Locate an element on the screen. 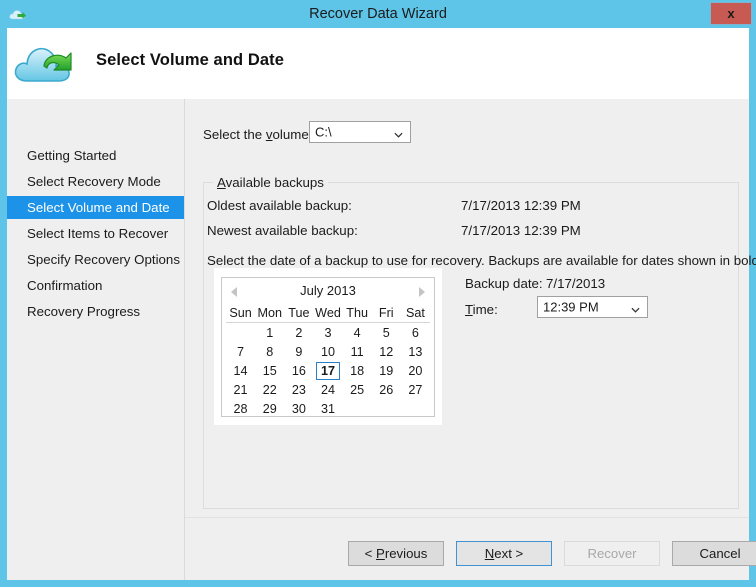 Image resolution: width=756 pixels, height=587 pixels. available-backups-title: Available backups is located at coordinates (270, 182).